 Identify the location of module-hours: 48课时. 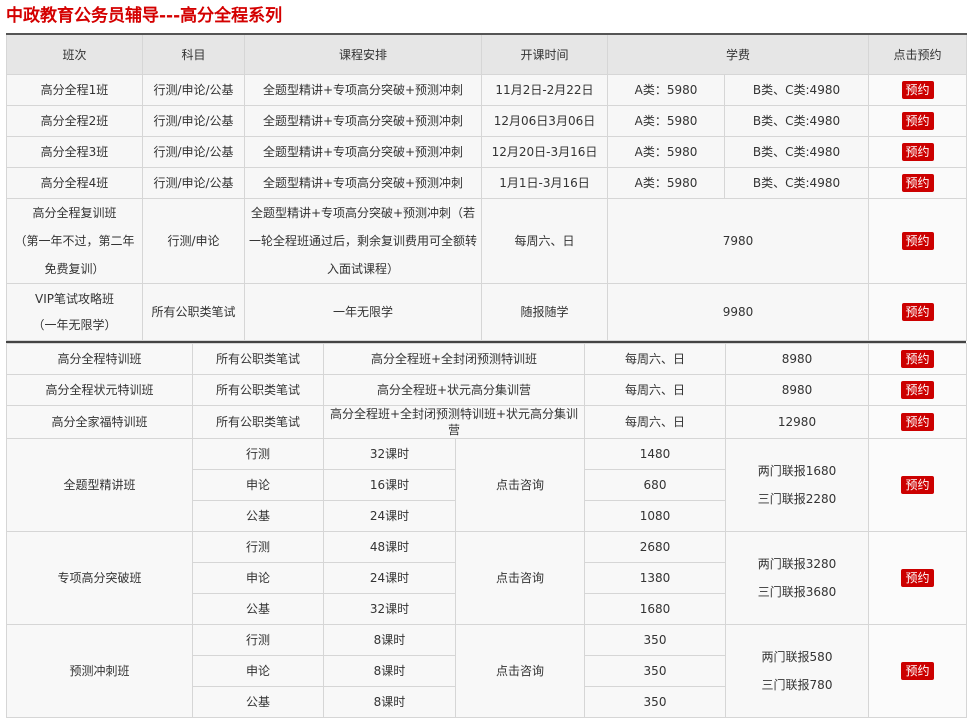
(389, 547).